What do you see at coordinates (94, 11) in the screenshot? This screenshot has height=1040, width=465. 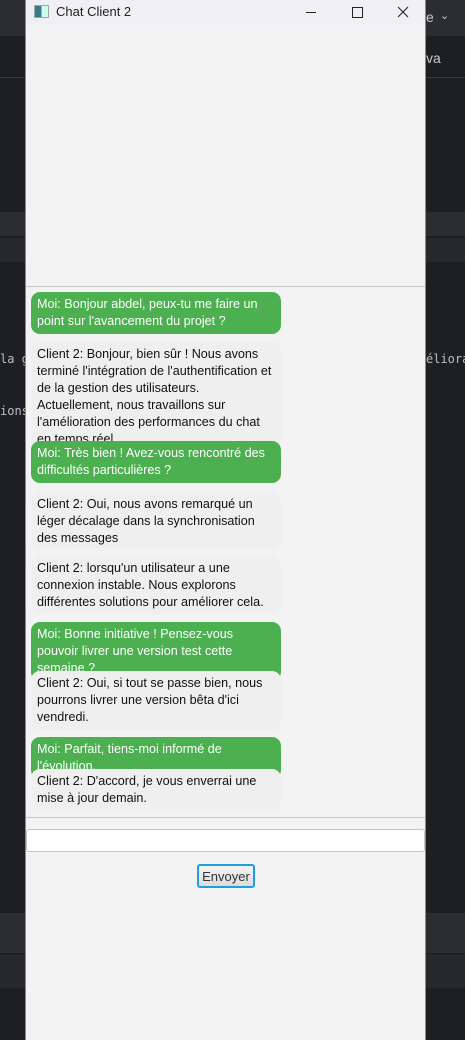 I see `window-title: Chat Client 2` at bounding box center [94, 11].